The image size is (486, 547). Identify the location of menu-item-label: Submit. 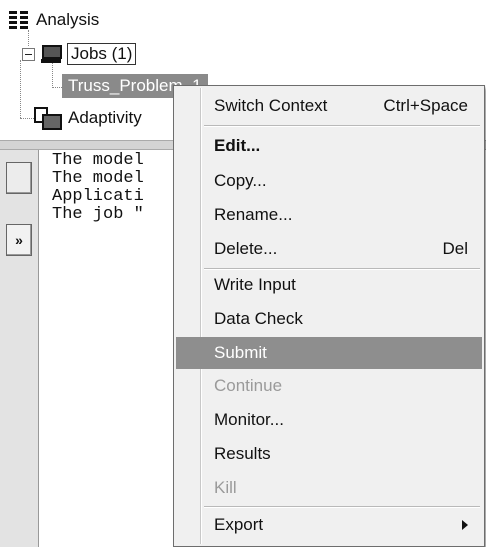
(240, 352).